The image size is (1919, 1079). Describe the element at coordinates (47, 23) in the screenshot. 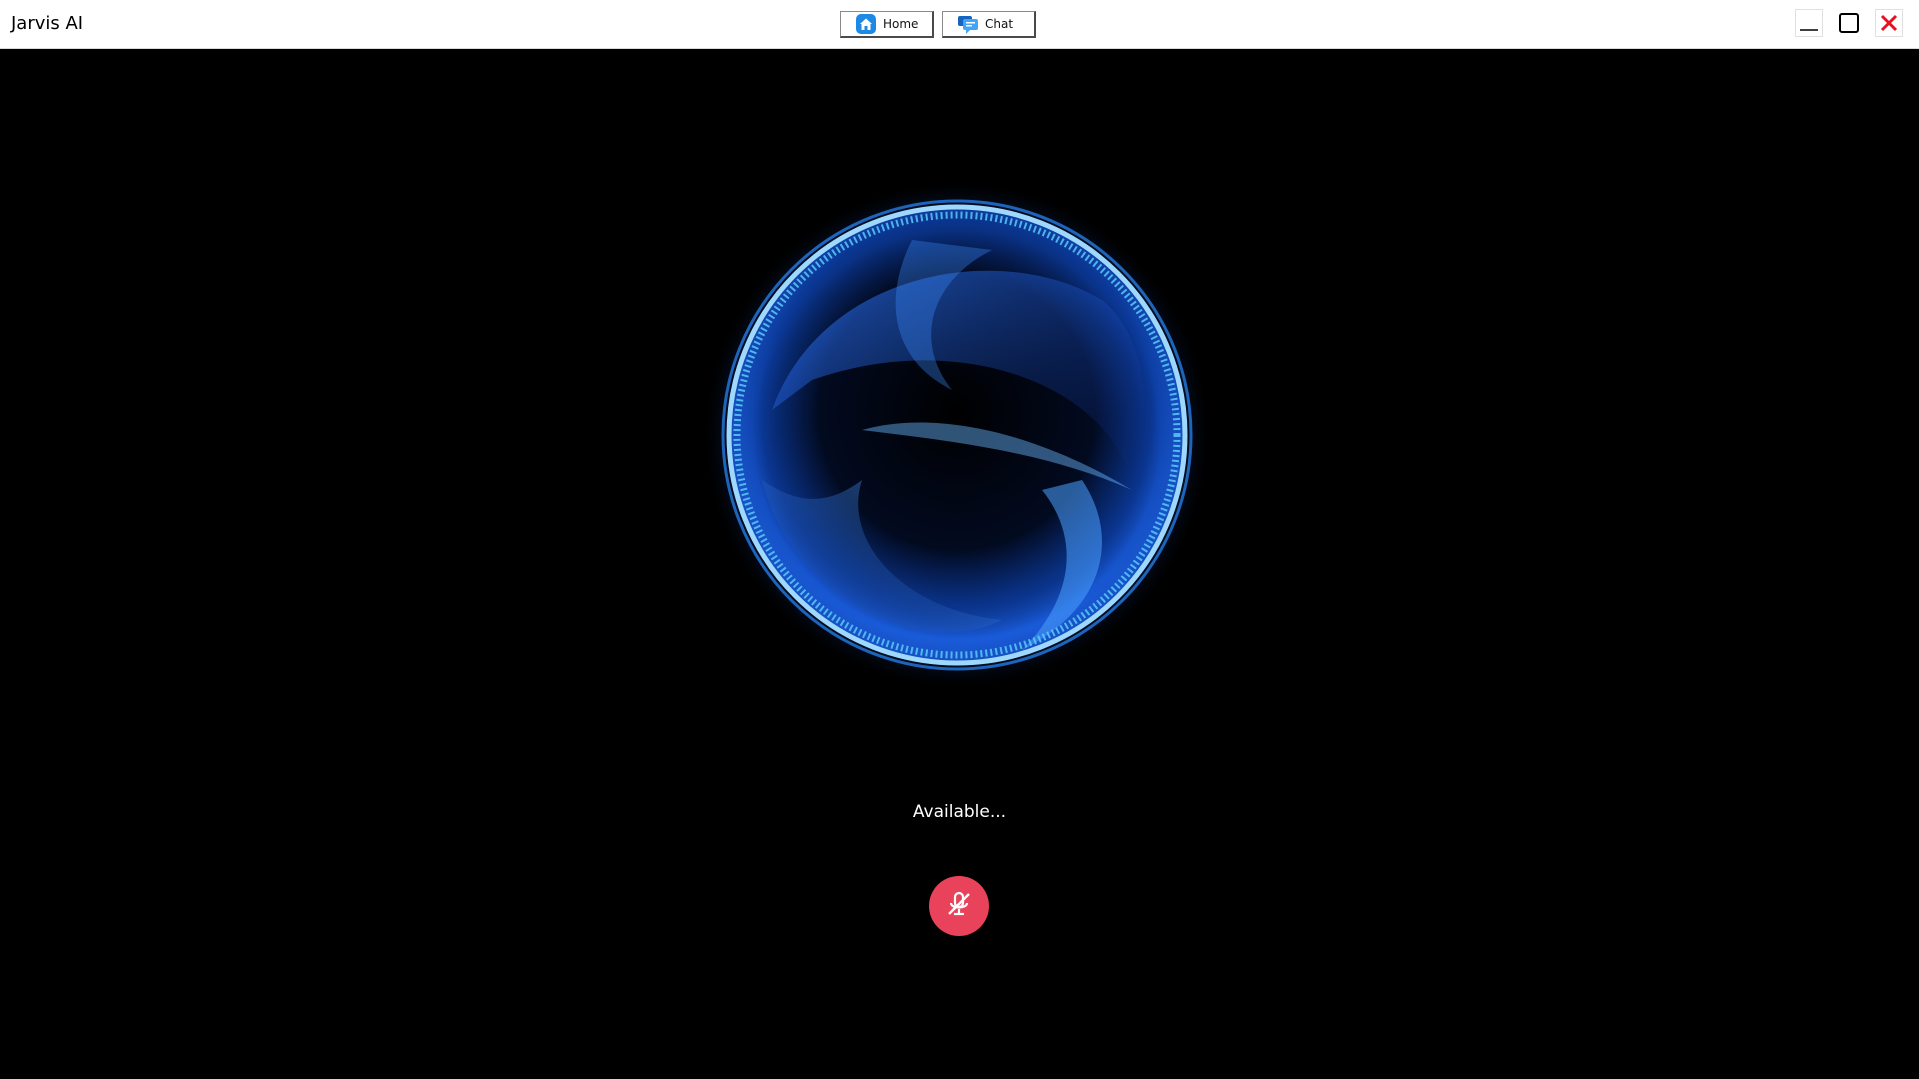

I see `app-title: Jarvis AI` at that location.